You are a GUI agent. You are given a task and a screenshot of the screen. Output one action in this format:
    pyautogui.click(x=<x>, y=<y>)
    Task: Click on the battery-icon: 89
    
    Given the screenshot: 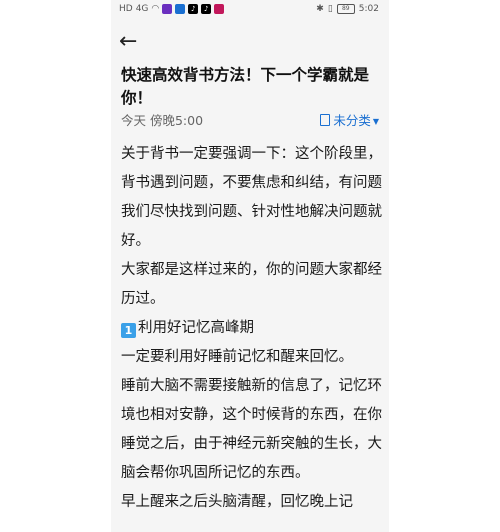 What is the action you would take?
    pyautogui.click(x=345, y=9)
    